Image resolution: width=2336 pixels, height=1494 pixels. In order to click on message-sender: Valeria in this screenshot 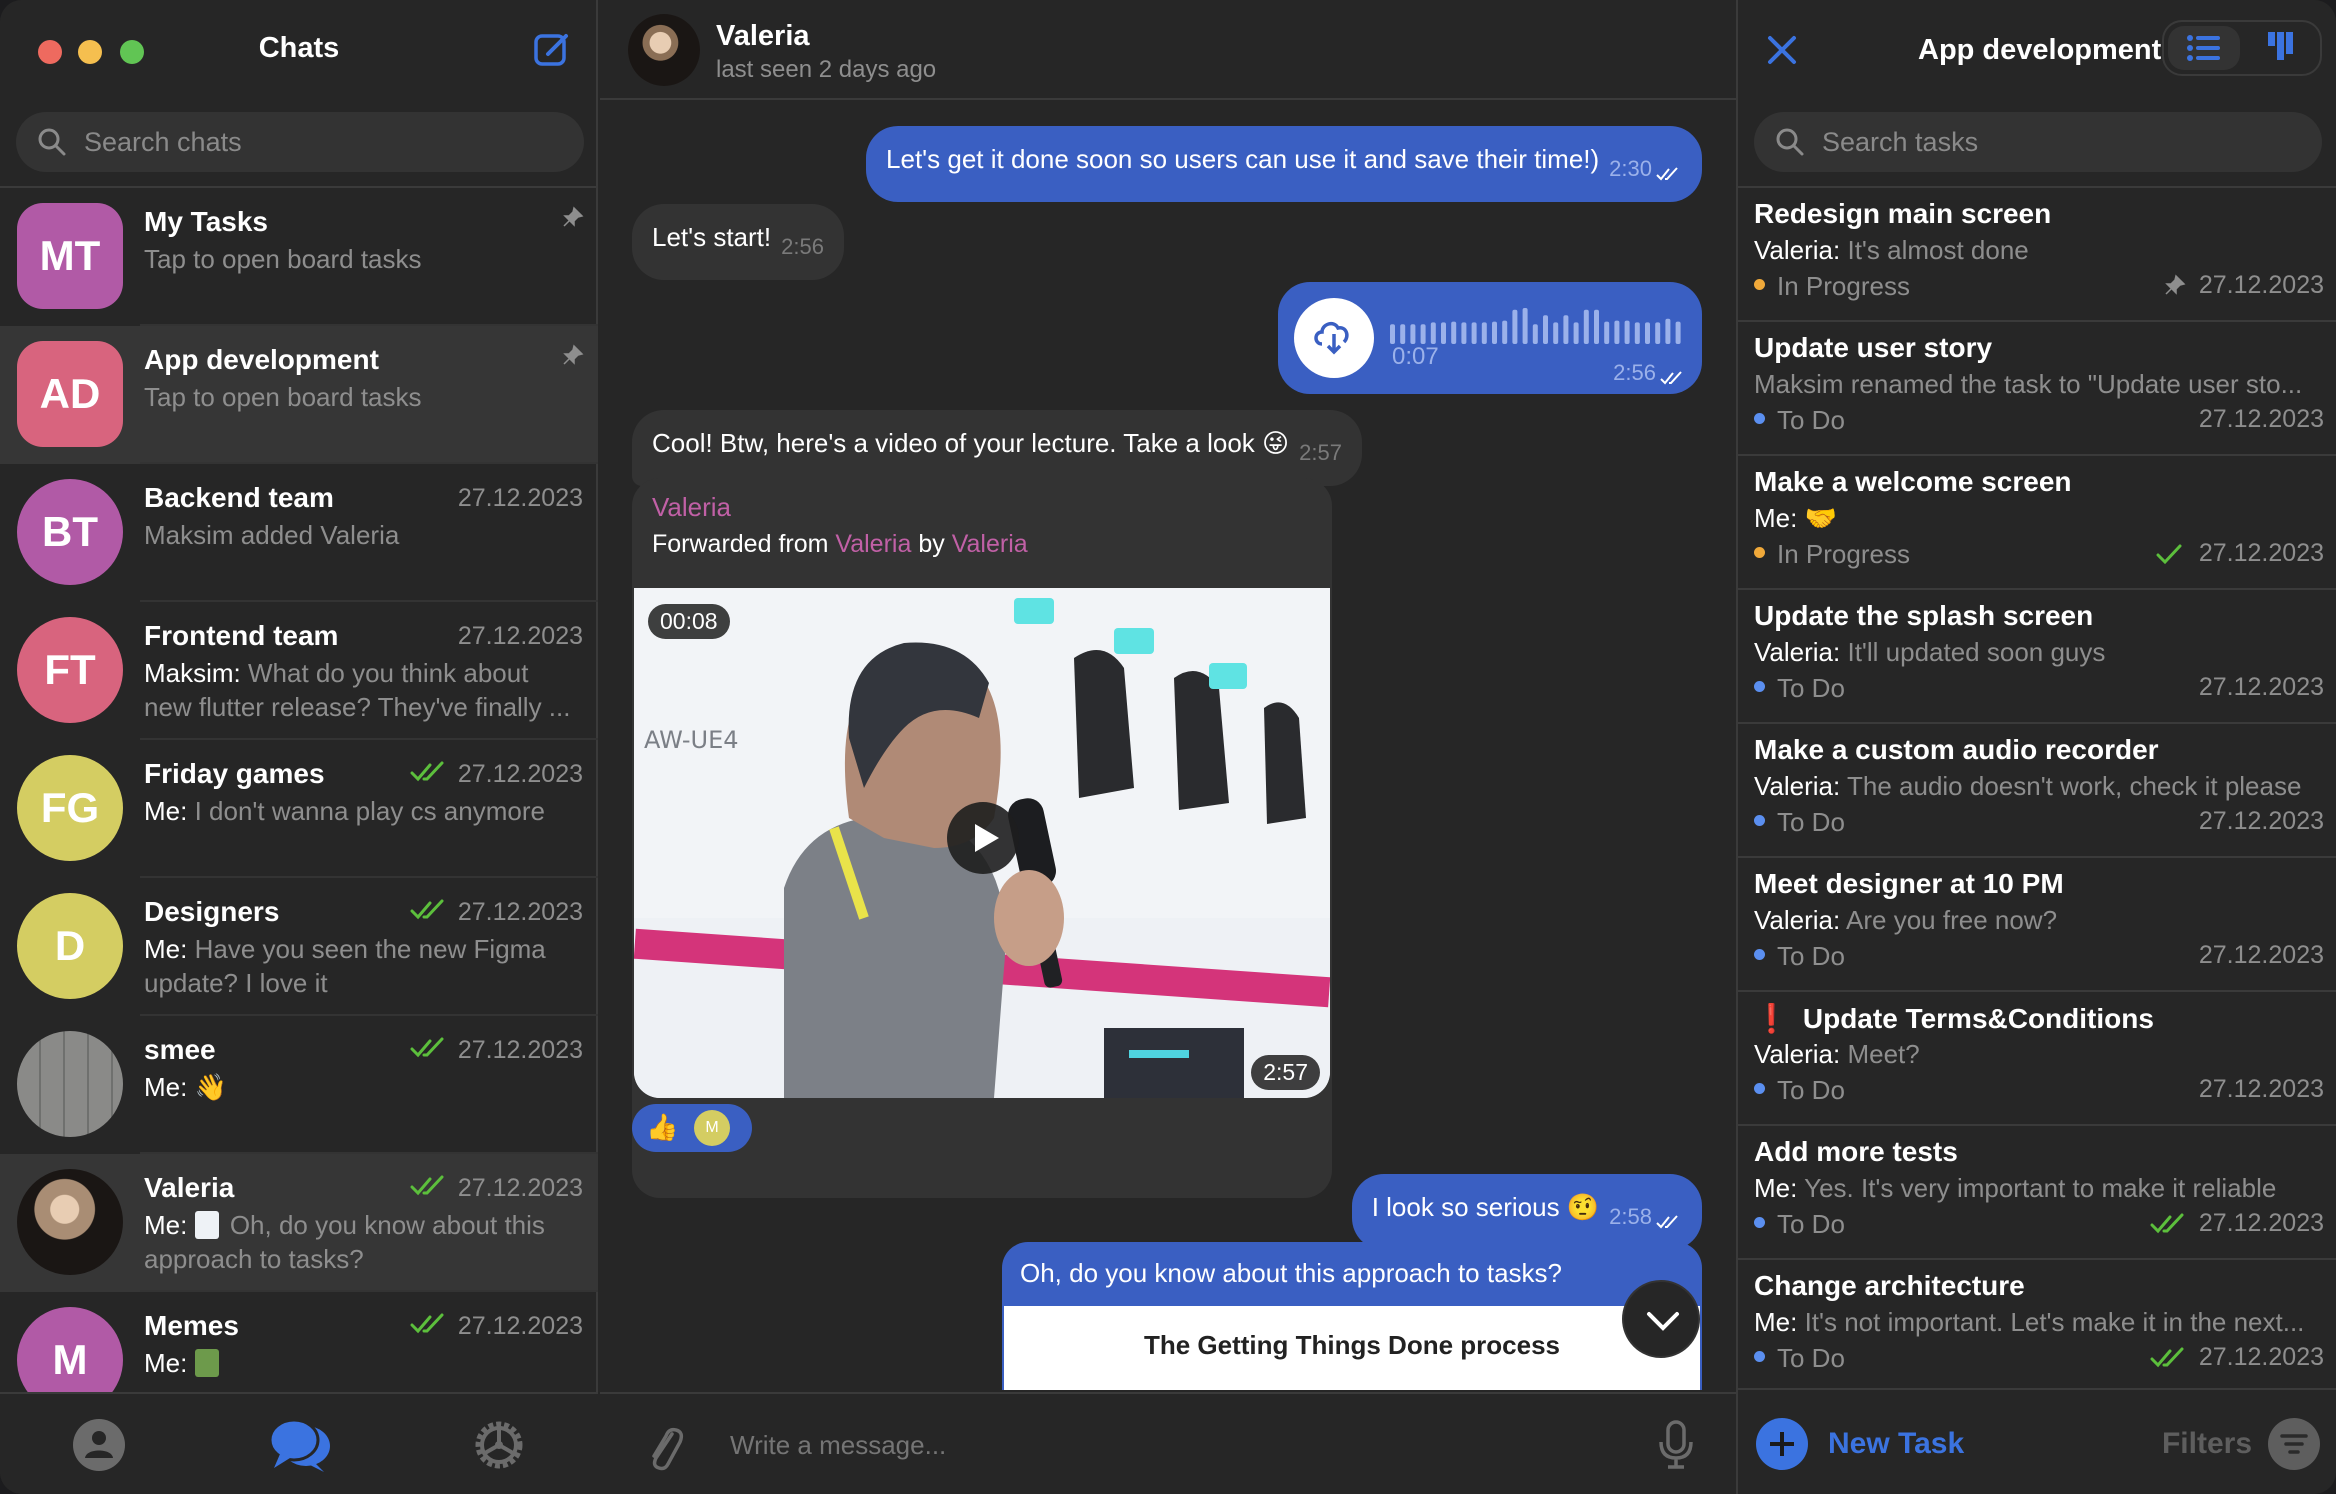, I will do `click(691, 507)`.